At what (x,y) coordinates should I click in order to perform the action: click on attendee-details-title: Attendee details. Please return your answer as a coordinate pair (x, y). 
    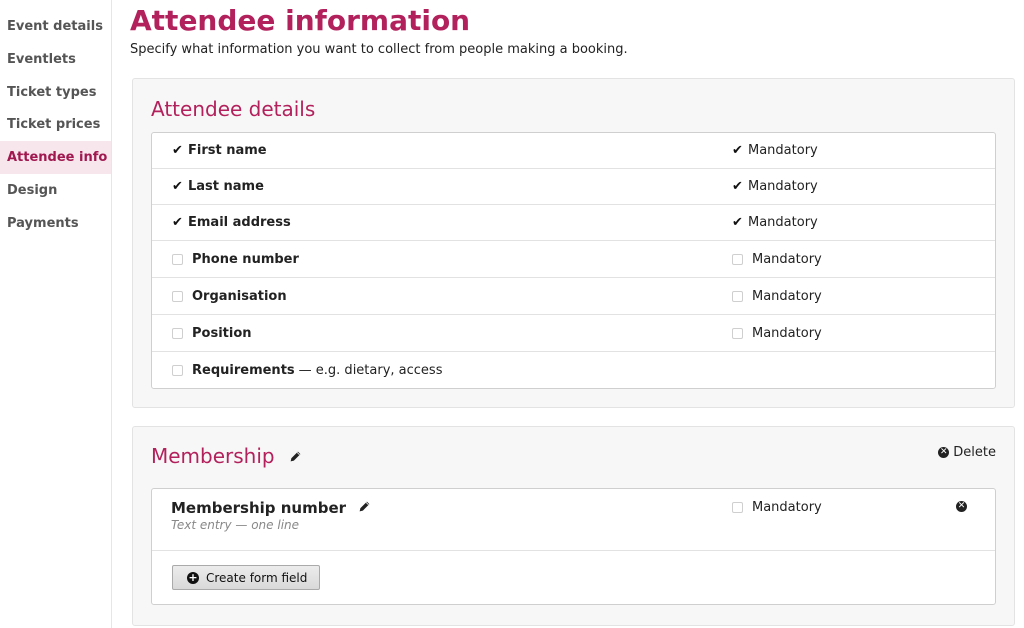
    Looking at the image, I should click on (233, 109).